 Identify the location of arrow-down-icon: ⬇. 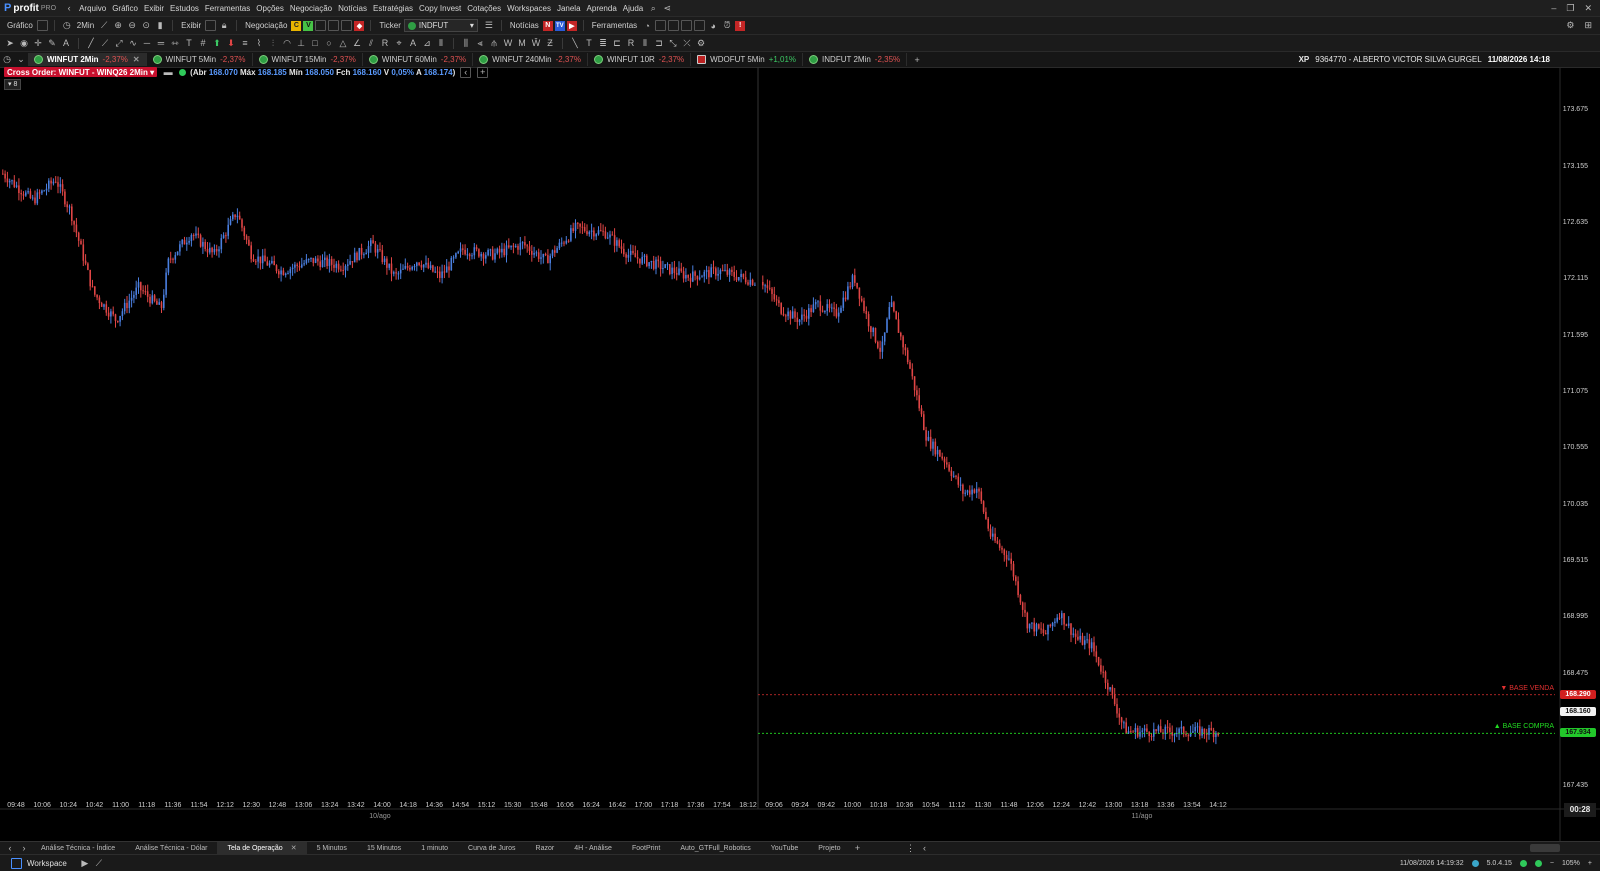
(231, 43).